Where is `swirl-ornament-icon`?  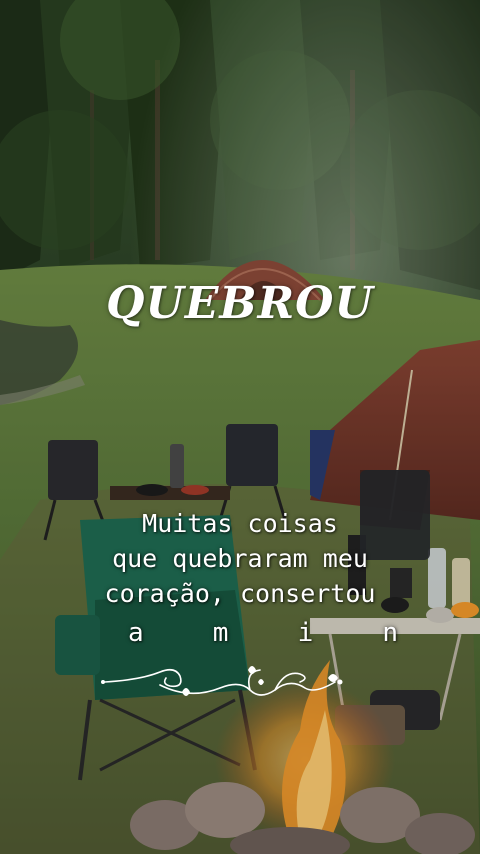
swirl-ornament-icon is located at coordinates (225, 685).